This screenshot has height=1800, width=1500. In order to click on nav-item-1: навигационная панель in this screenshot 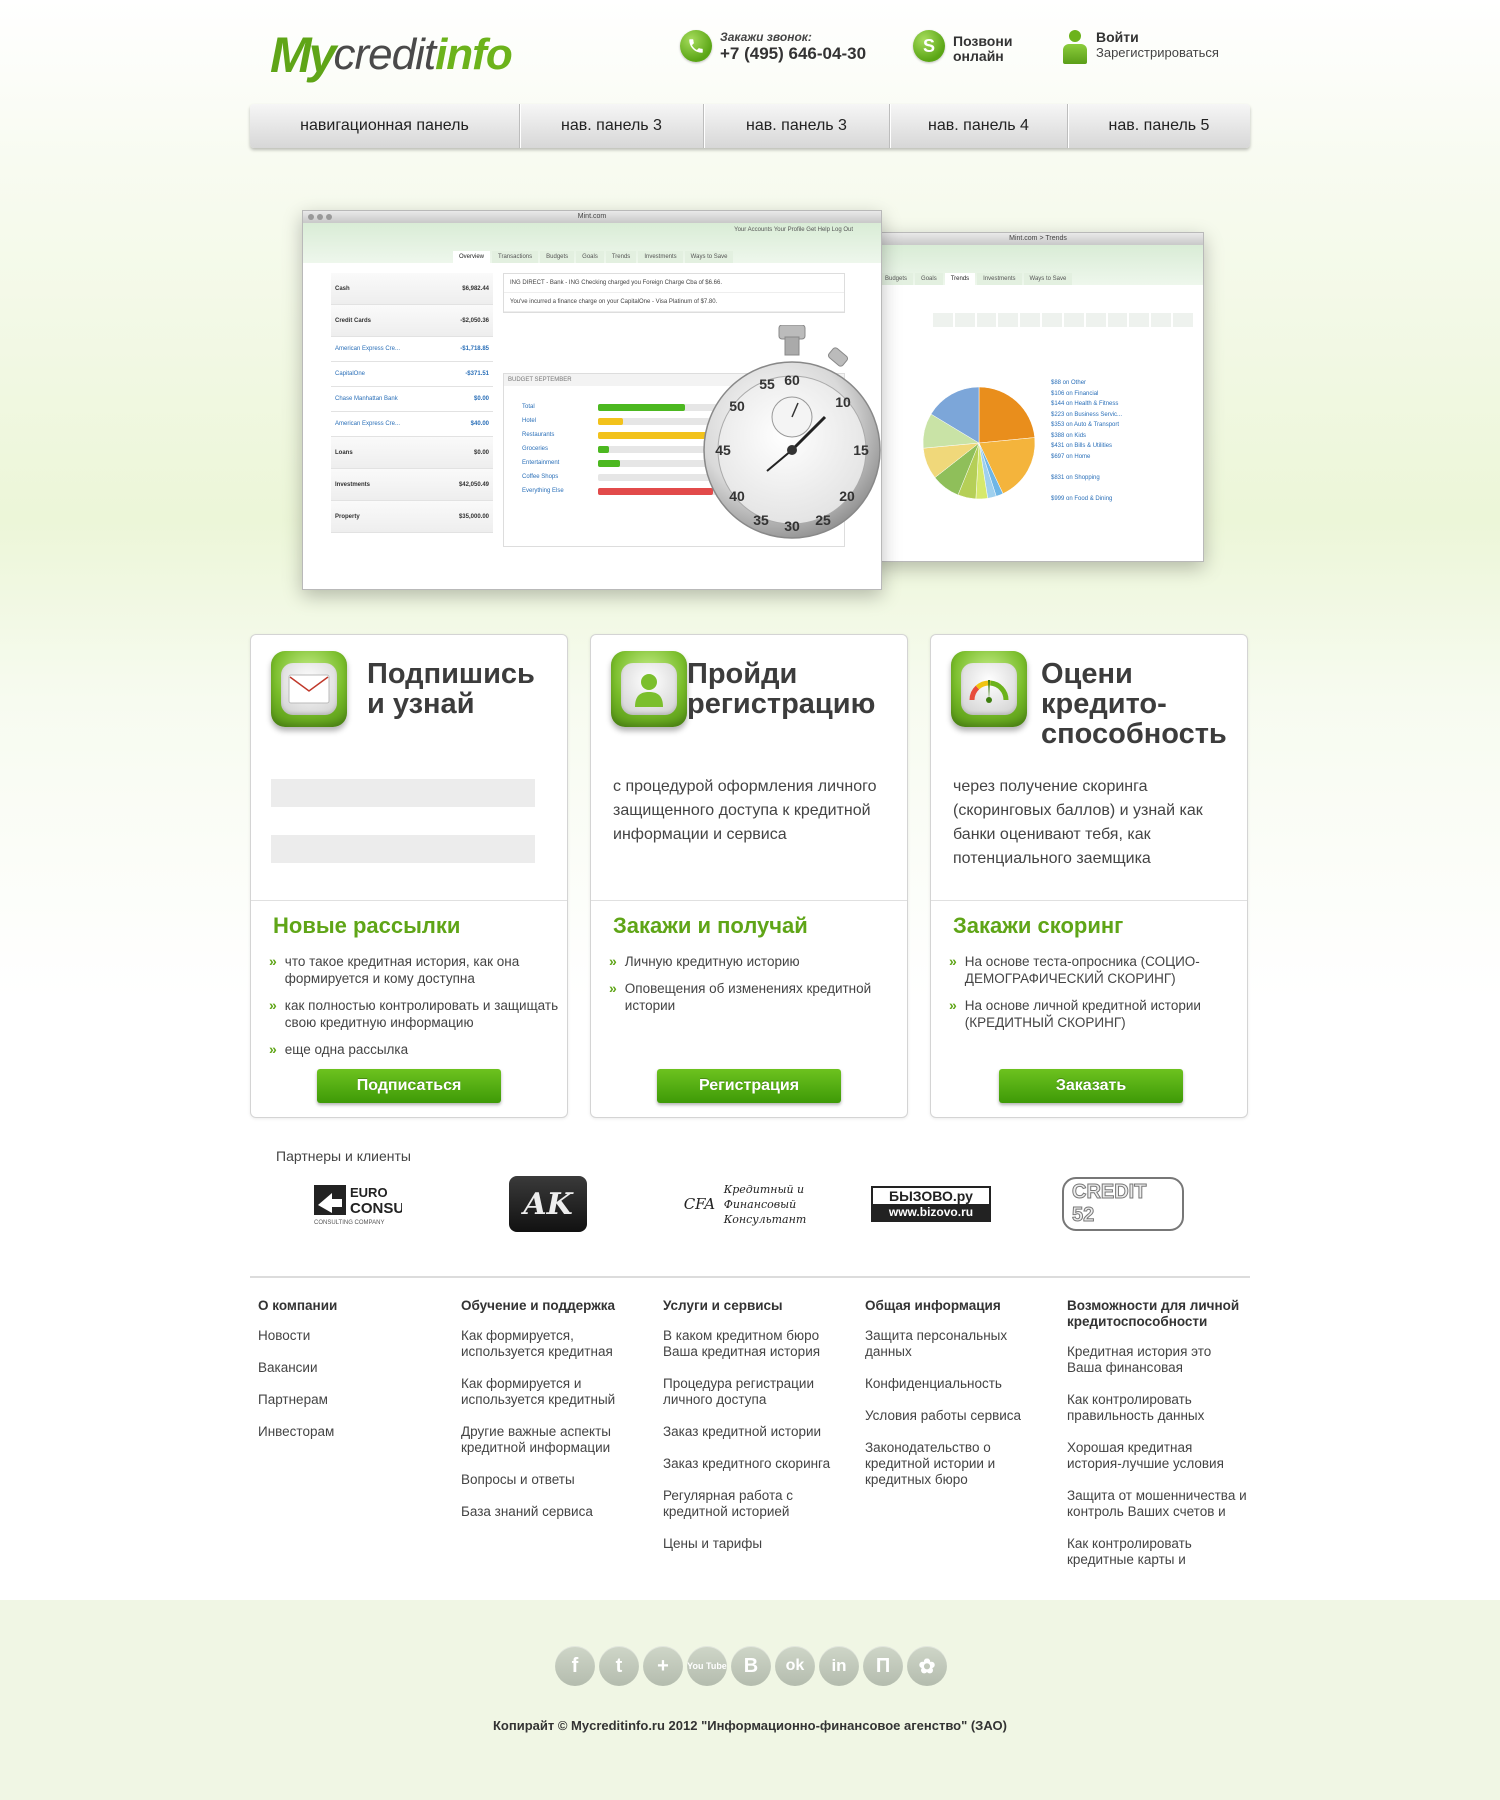, I will do `click(385, 126)`.